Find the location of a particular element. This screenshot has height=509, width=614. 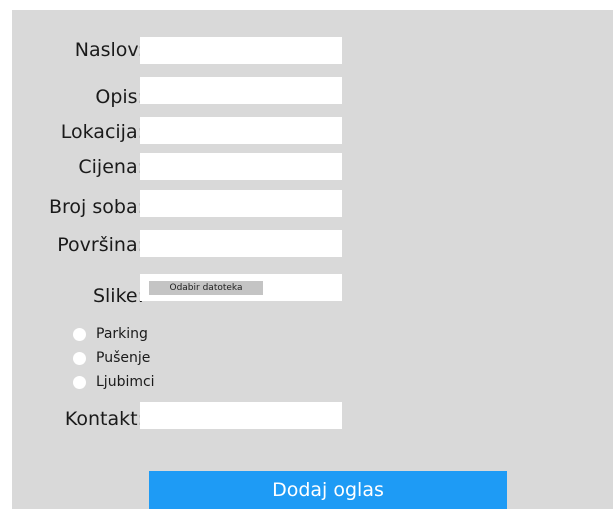

title-label: Naslov: is located at coordinates (109, 50).